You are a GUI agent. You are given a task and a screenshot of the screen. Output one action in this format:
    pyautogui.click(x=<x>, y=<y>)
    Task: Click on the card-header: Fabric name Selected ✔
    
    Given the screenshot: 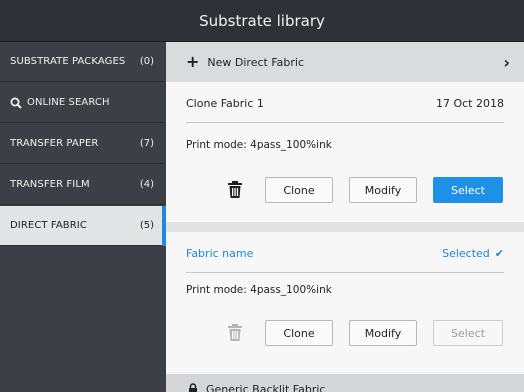 What is the action you would take?
    pyautogui.click(x=345, y=253)
    